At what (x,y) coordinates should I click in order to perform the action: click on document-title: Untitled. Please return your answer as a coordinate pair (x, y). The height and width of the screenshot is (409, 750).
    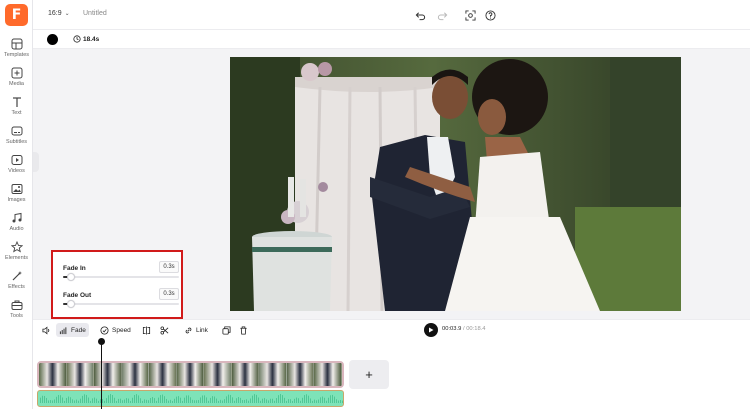
    Looking at the image, I should click on (95, 13).